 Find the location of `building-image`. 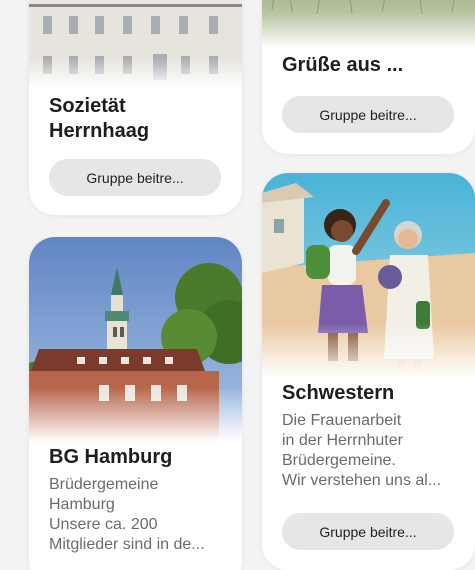

building-image is located at coordinates (135, 44).